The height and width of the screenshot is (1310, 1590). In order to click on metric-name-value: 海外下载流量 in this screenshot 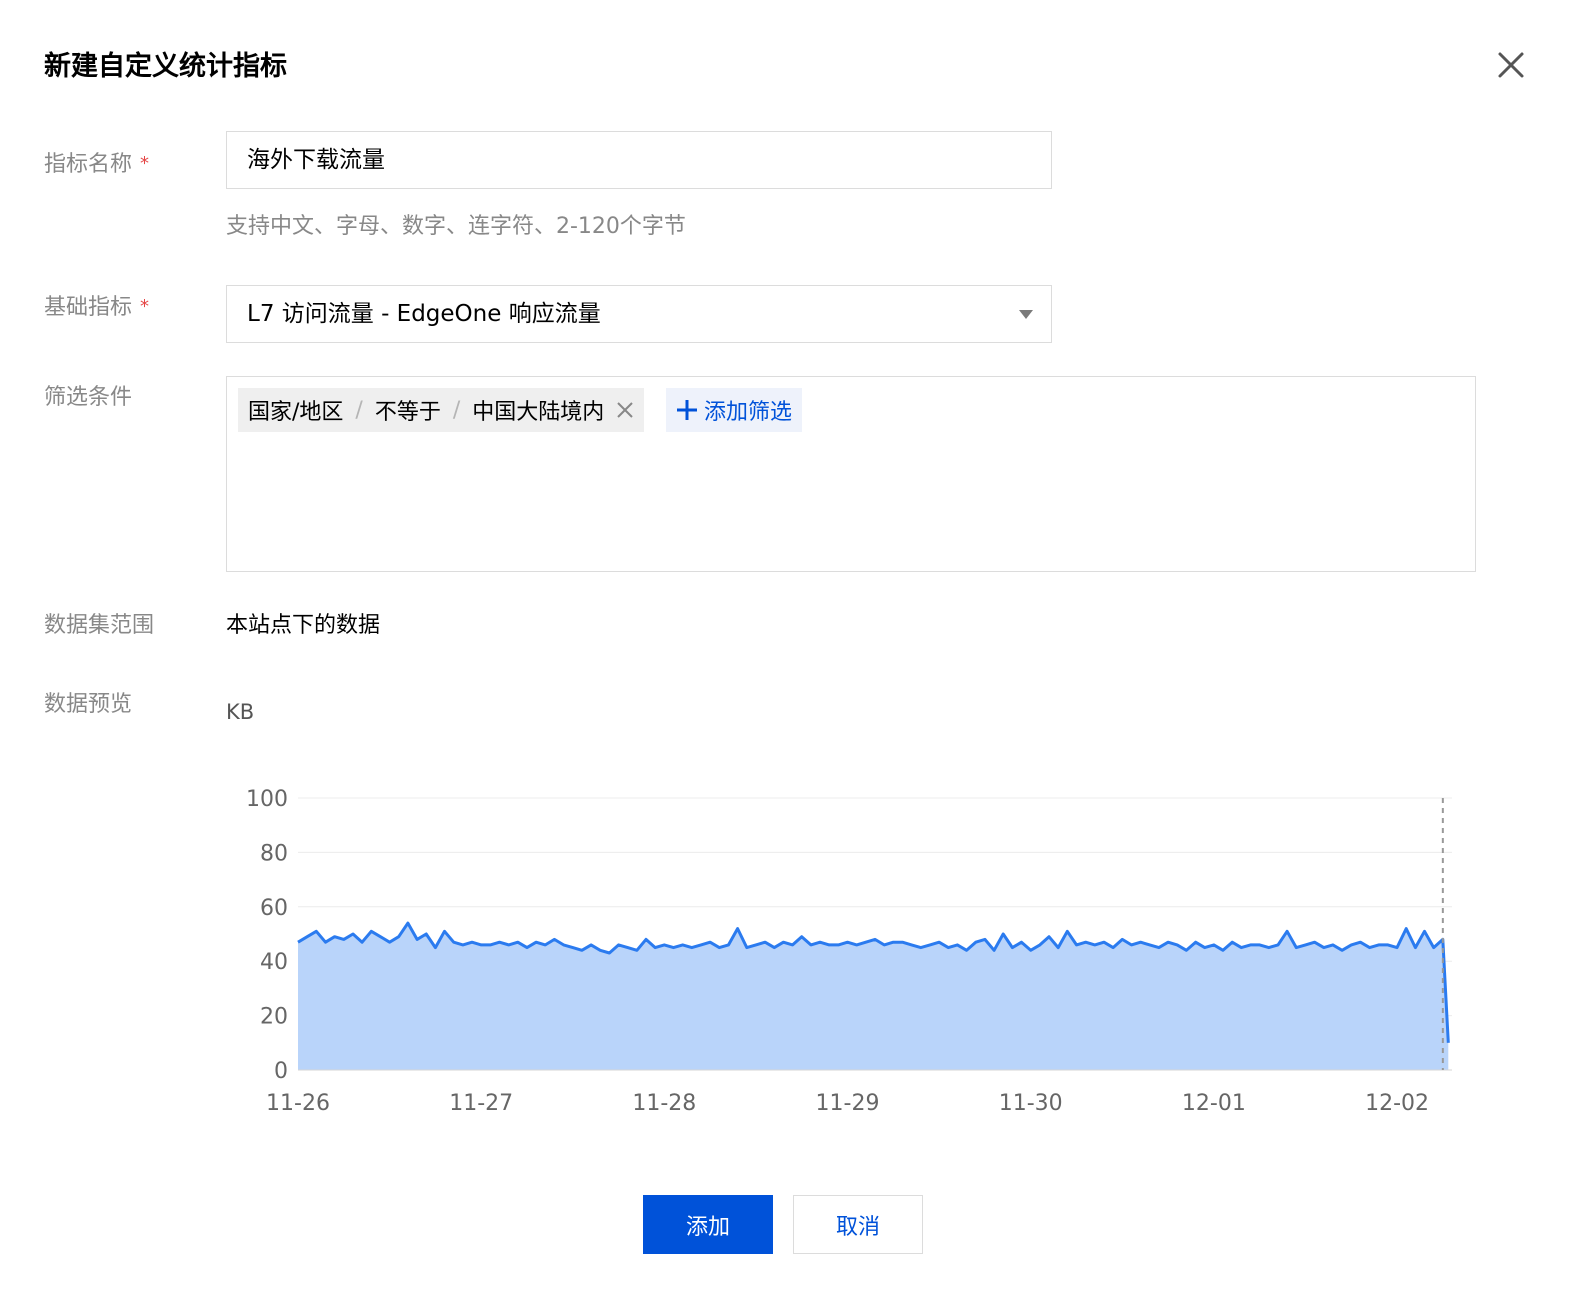, I will do `click(316, 160)`.